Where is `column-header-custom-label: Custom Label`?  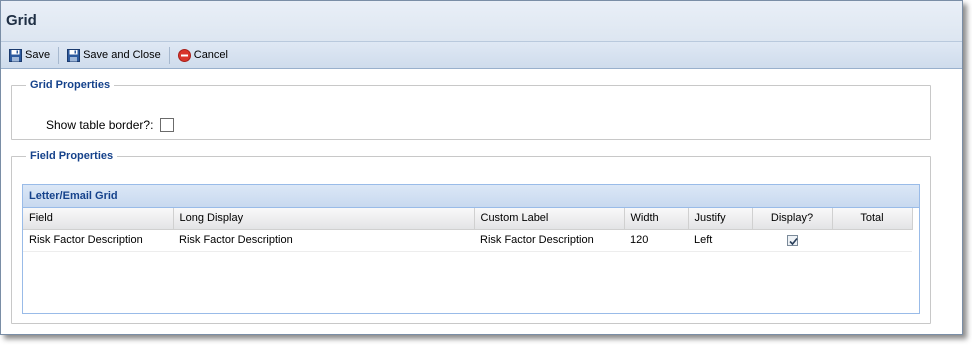
column-header-custom-label: Custom Label is located at coordinates (549, 219).